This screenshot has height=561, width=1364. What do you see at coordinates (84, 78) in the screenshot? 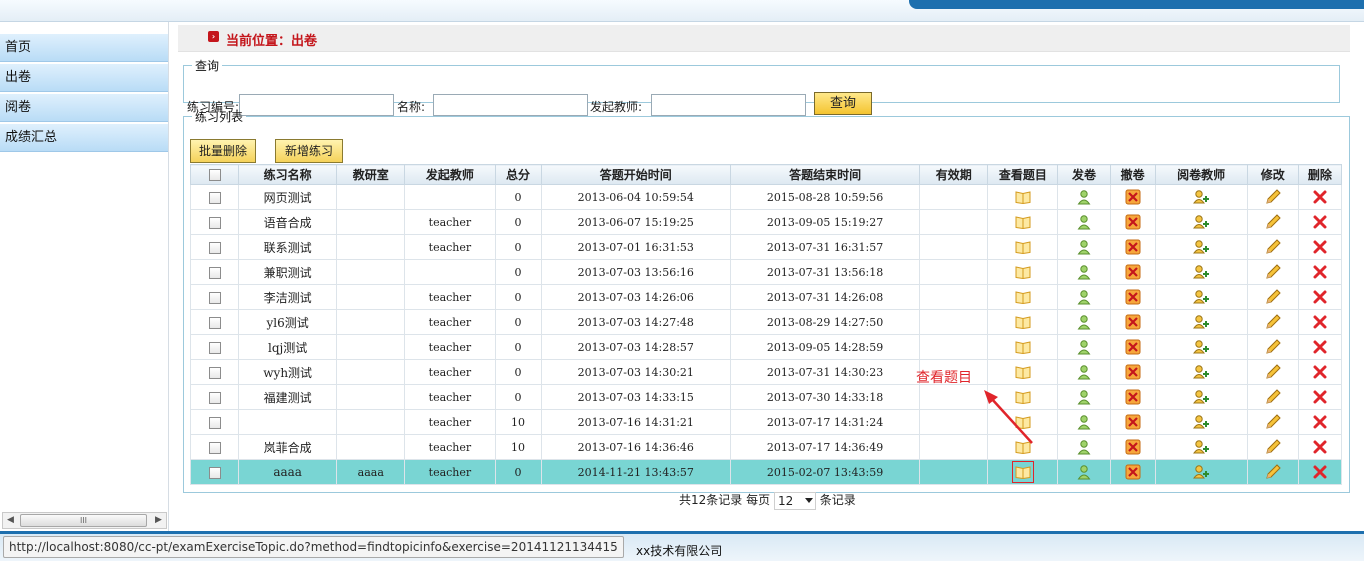
I see `sidebar-item-create-exam: 出卷` at bounding box center [84, 78].